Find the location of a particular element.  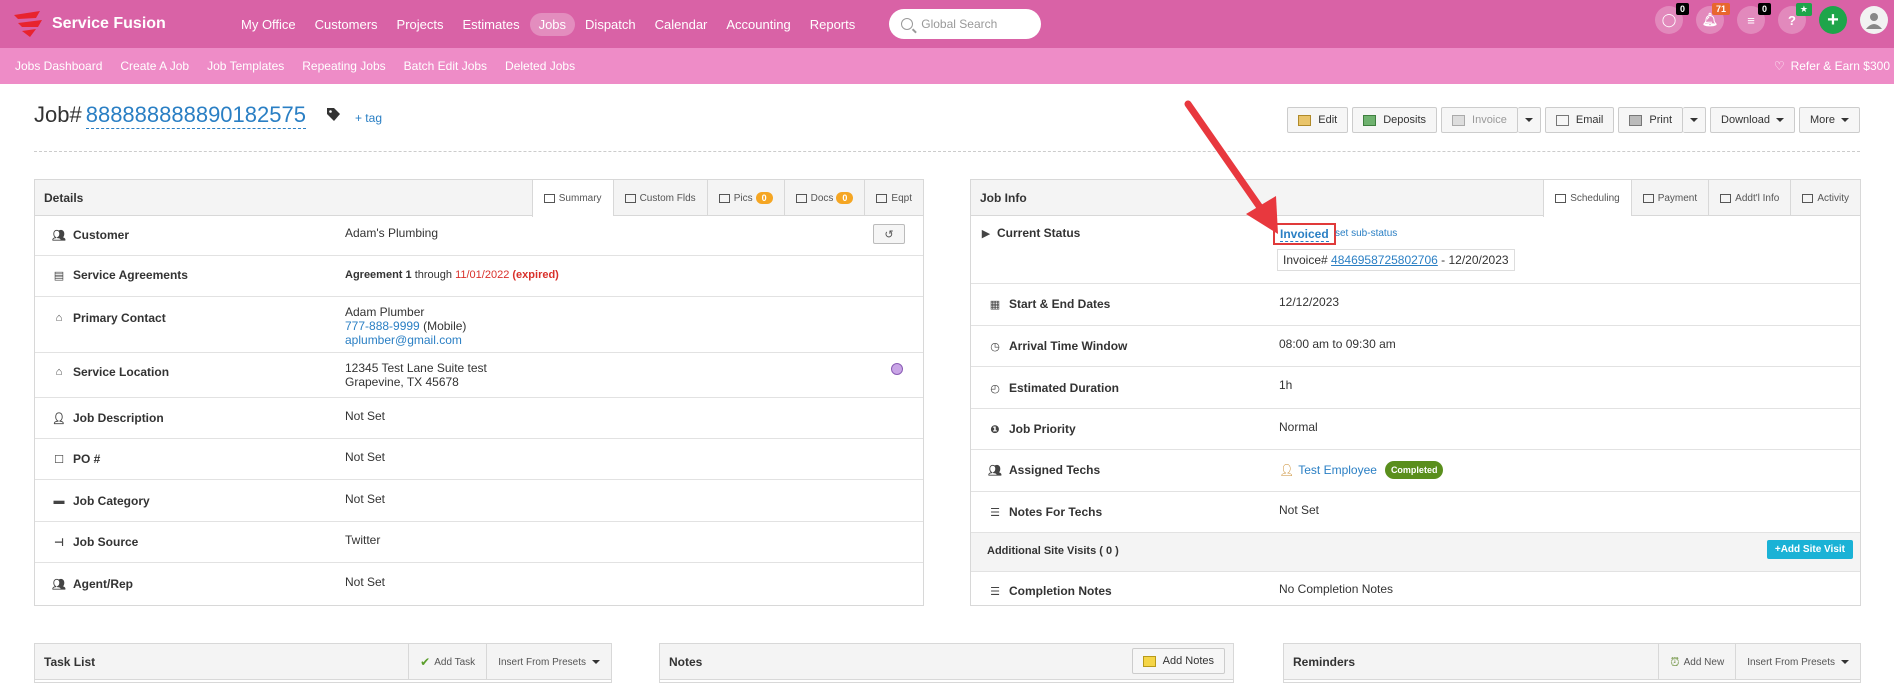

print-button: Print is located at coordinates (1651, 120).